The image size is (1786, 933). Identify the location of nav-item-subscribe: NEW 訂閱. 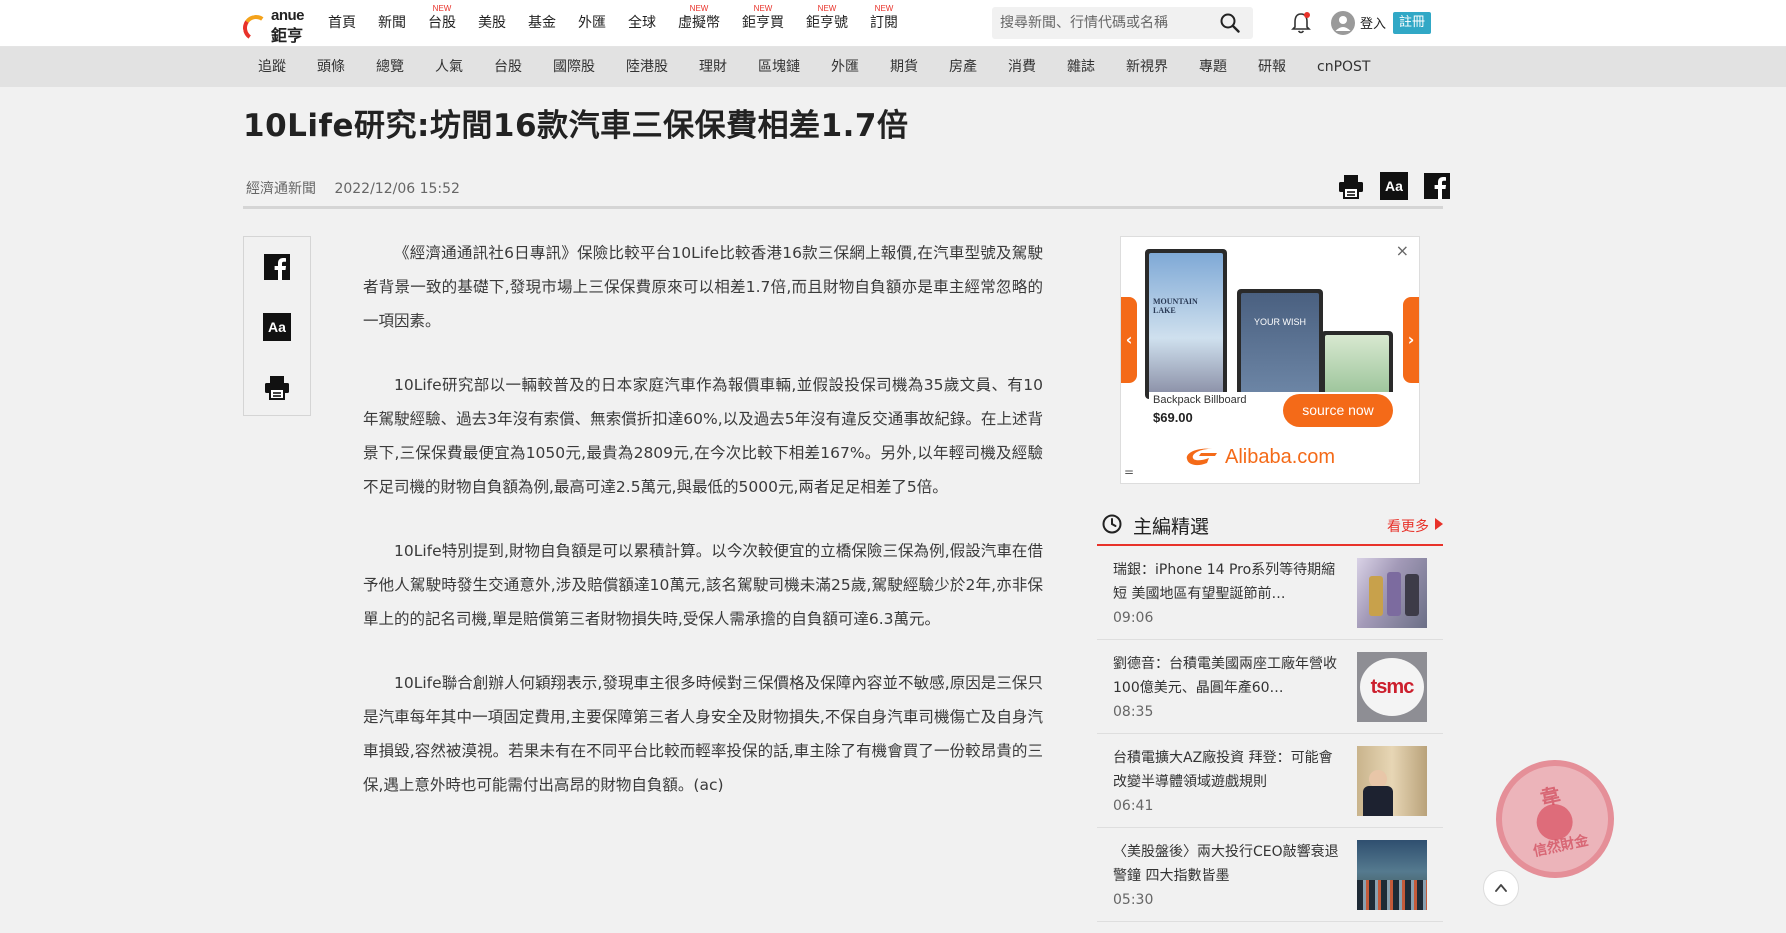
(884, 23).